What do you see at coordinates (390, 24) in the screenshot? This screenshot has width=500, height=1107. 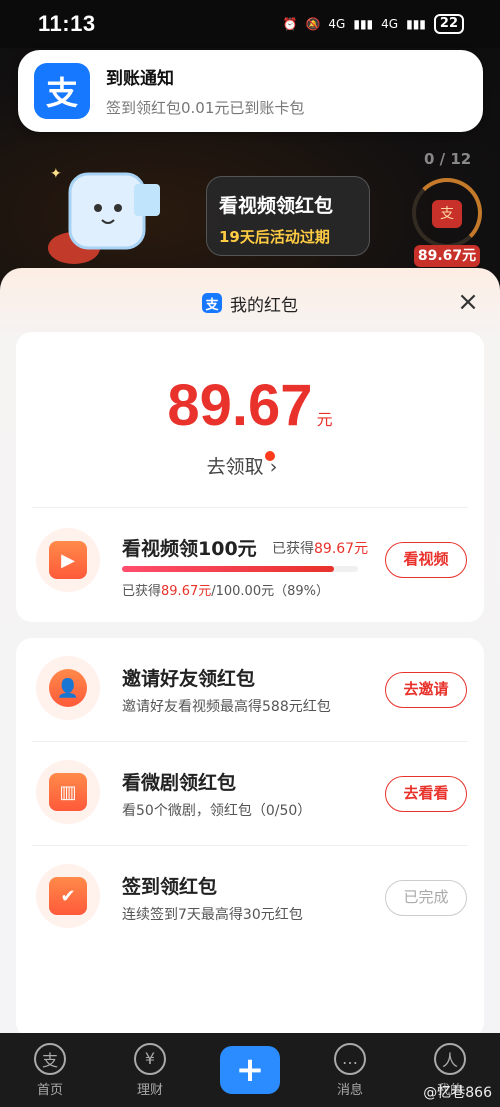 I see `network-label-2: 4G` at bounding box center [390, 24].